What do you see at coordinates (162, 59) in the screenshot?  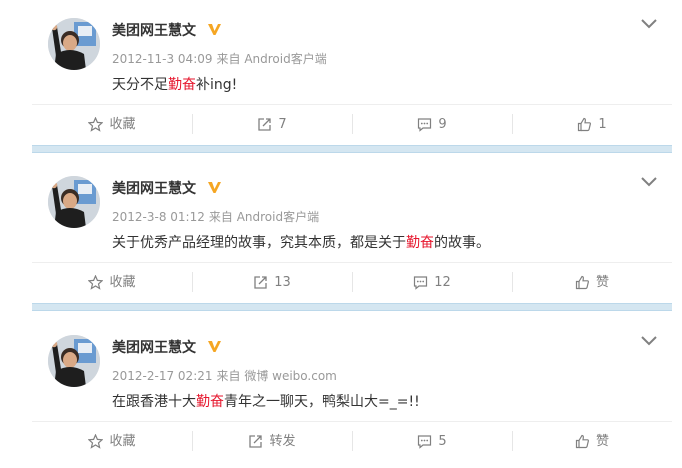 I see `post-time: 2012-11-3 04:09` at bounding box center [162, 59].